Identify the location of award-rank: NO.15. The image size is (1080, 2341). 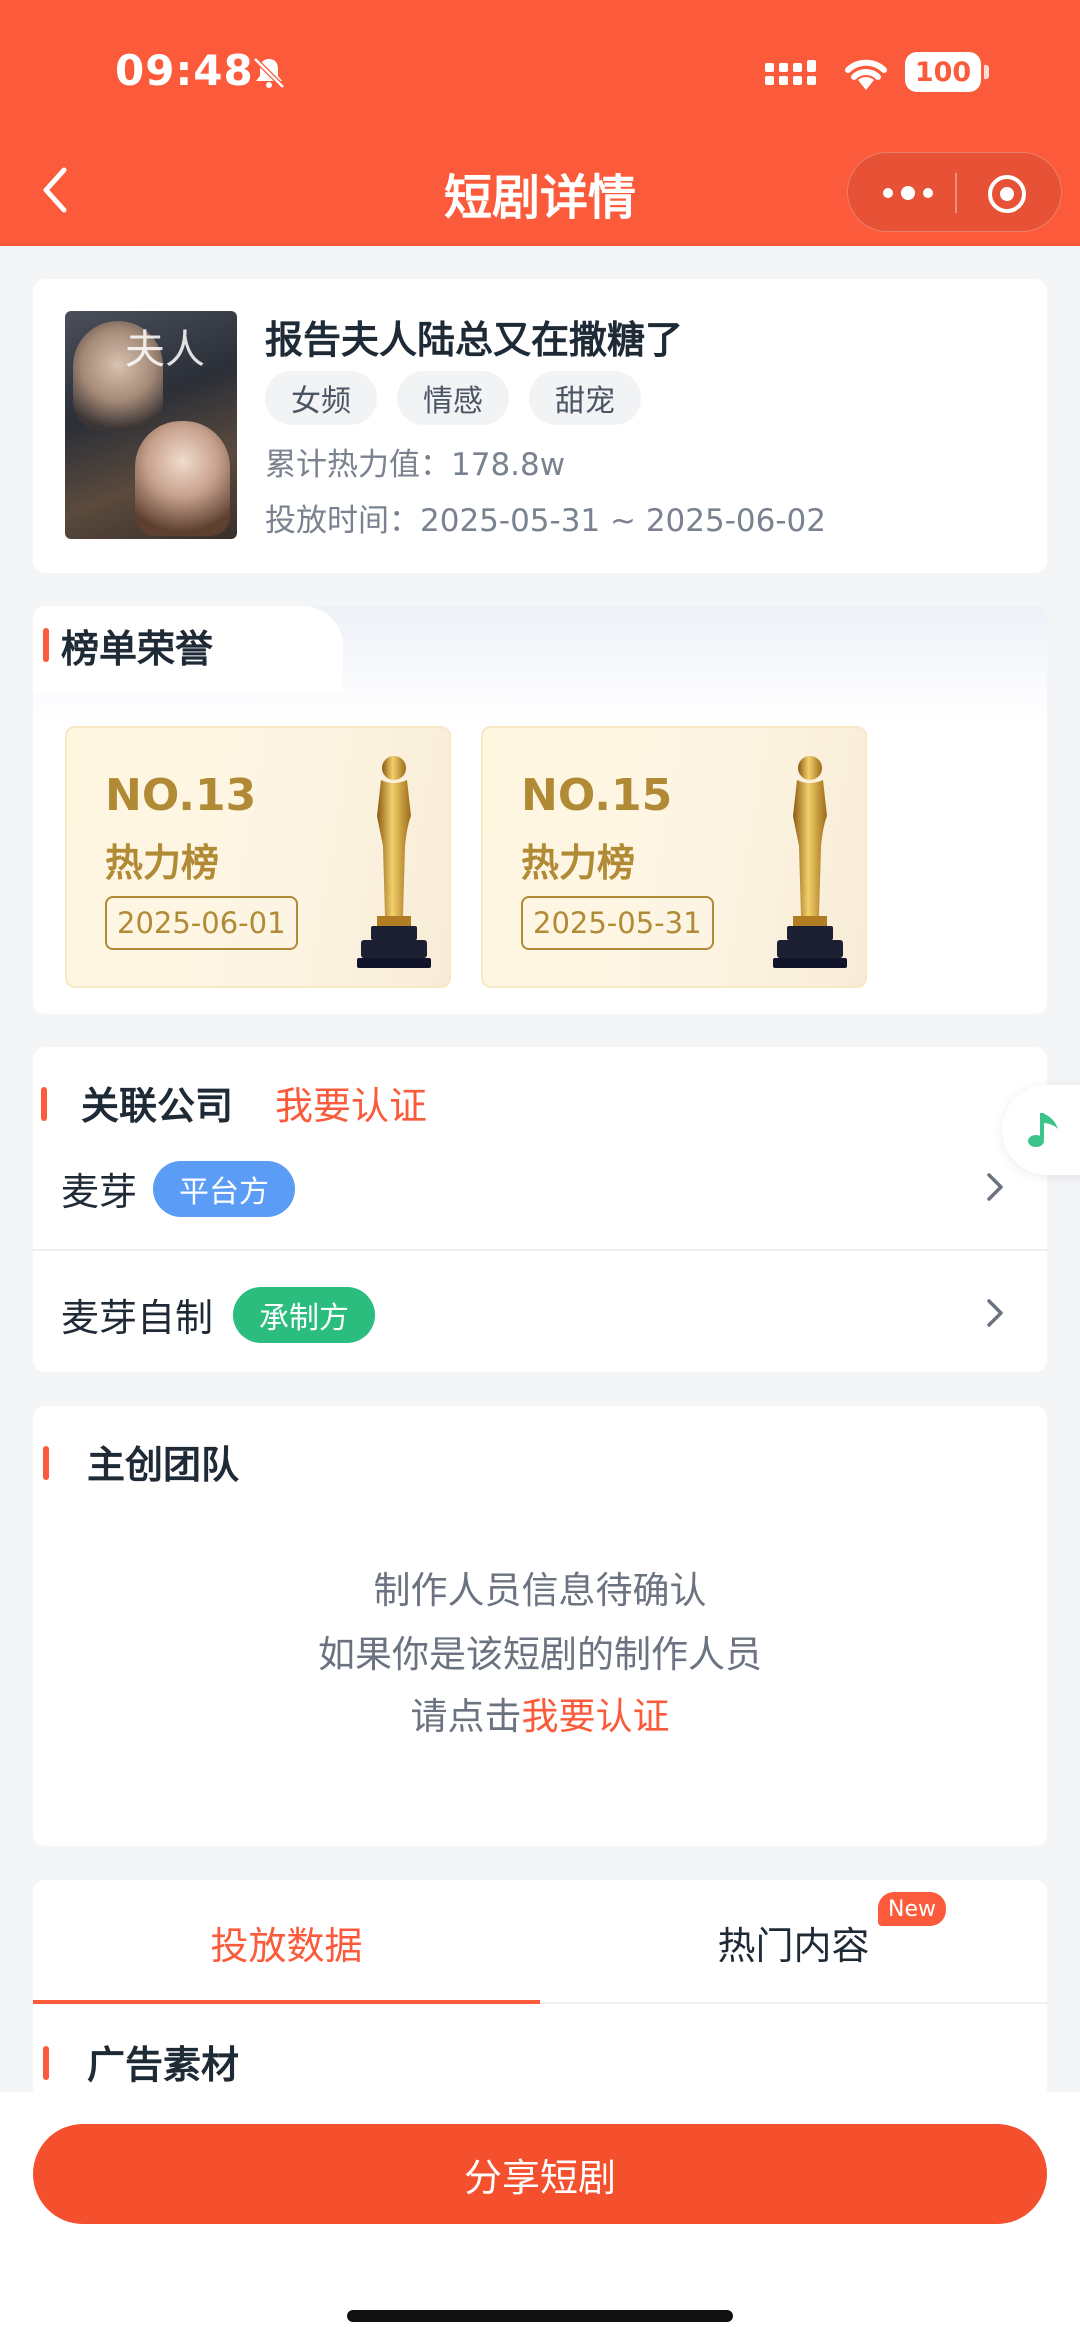
(597, 795).